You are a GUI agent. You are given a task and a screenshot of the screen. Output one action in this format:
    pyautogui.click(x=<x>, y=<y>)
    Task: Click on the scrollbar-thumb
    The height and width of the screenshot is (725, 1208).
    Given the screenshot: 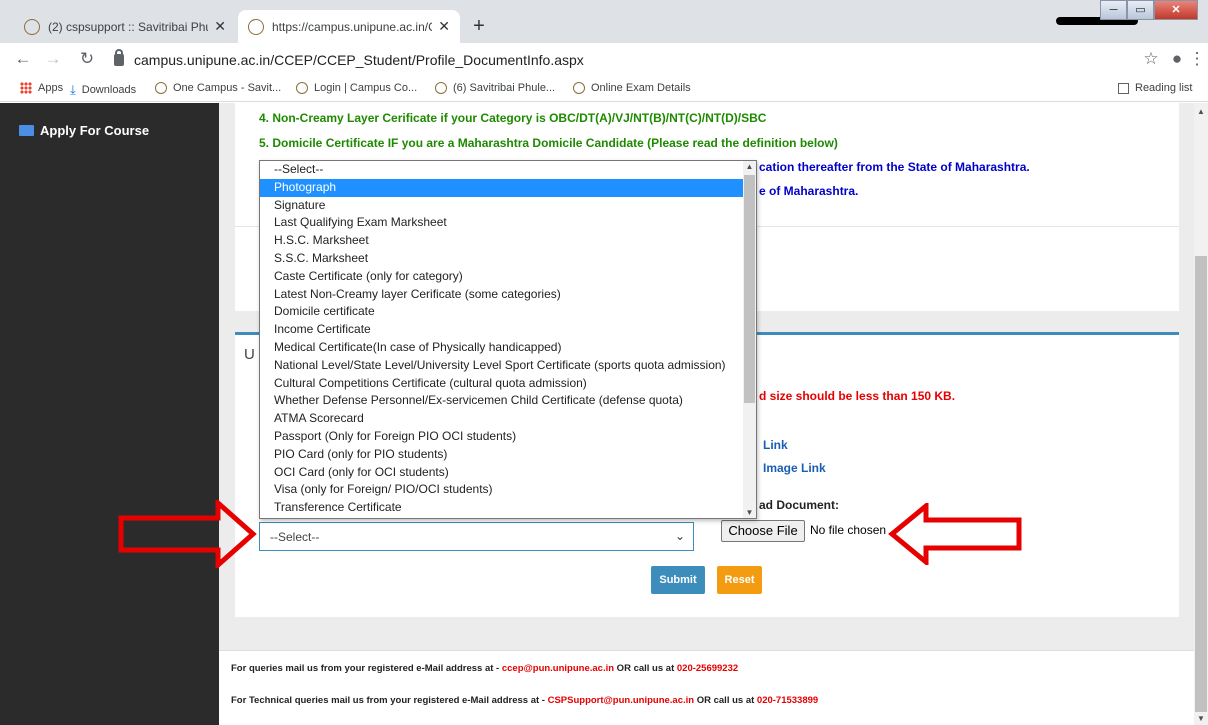 What is the action you would take?
    pyautogui.click(x=1201, y=484)
    